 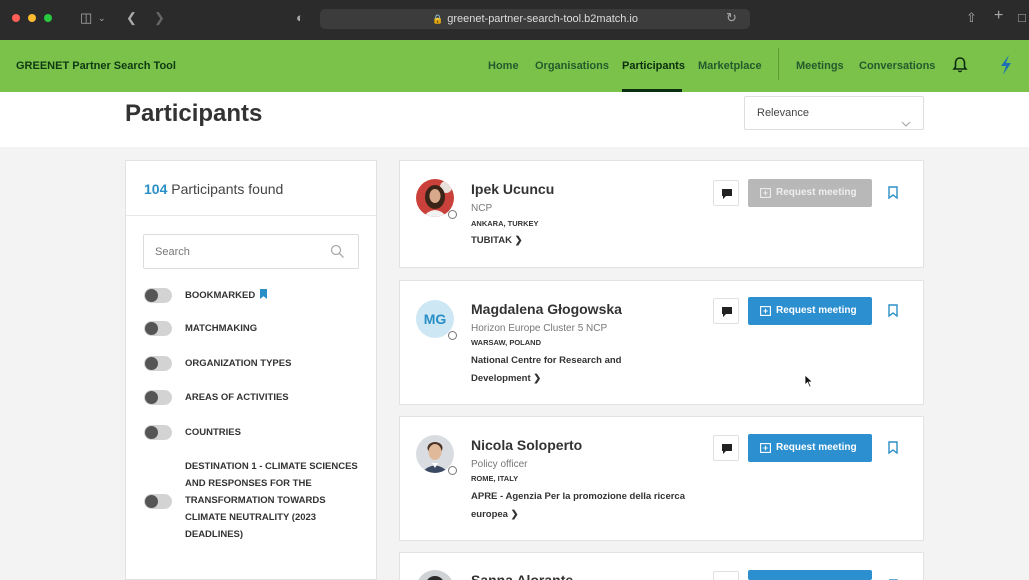 I want to click on nav-divider, so click(x=778, y=64).